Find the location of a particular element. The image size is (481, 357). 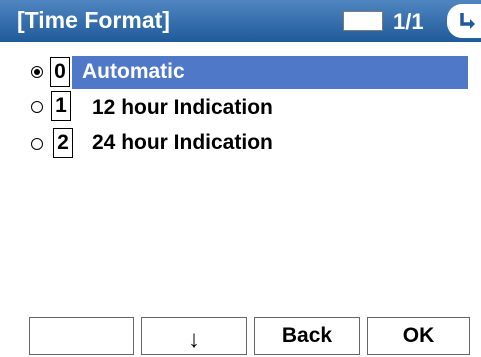

option-label: 12 hour Indication is located at coordinates (182, 107).